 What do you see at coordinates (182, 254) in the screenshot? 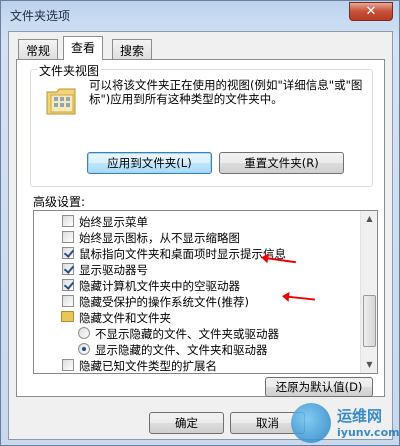
I see `list-item-label: 鼠标指向文件夹和桌面项时显示提示信息` at bounding box center [182, 254].